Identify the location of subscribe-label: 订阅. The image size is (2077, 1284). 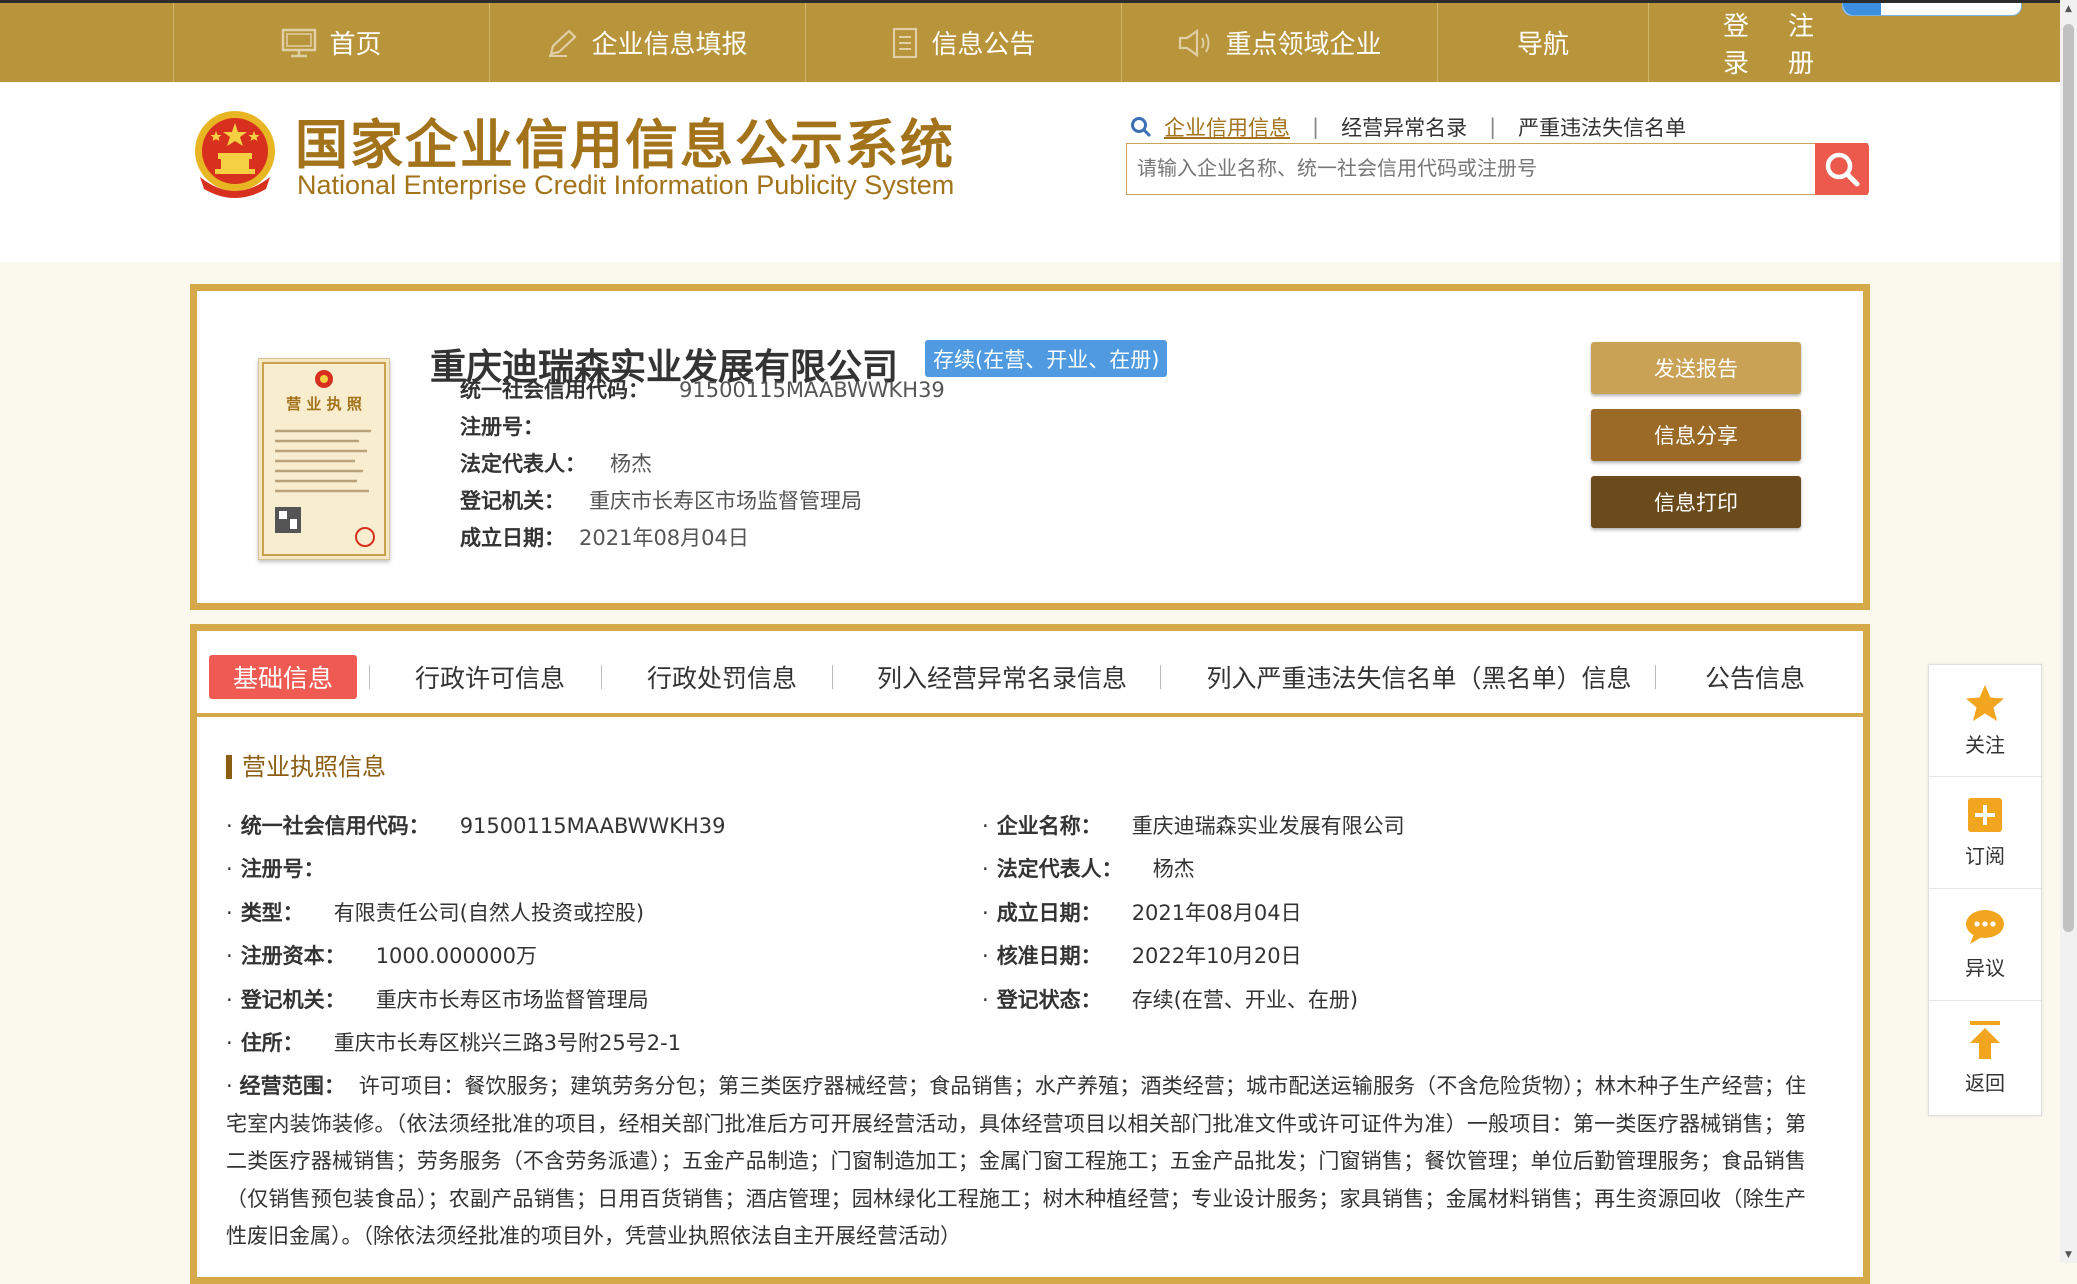
(1985, 856).